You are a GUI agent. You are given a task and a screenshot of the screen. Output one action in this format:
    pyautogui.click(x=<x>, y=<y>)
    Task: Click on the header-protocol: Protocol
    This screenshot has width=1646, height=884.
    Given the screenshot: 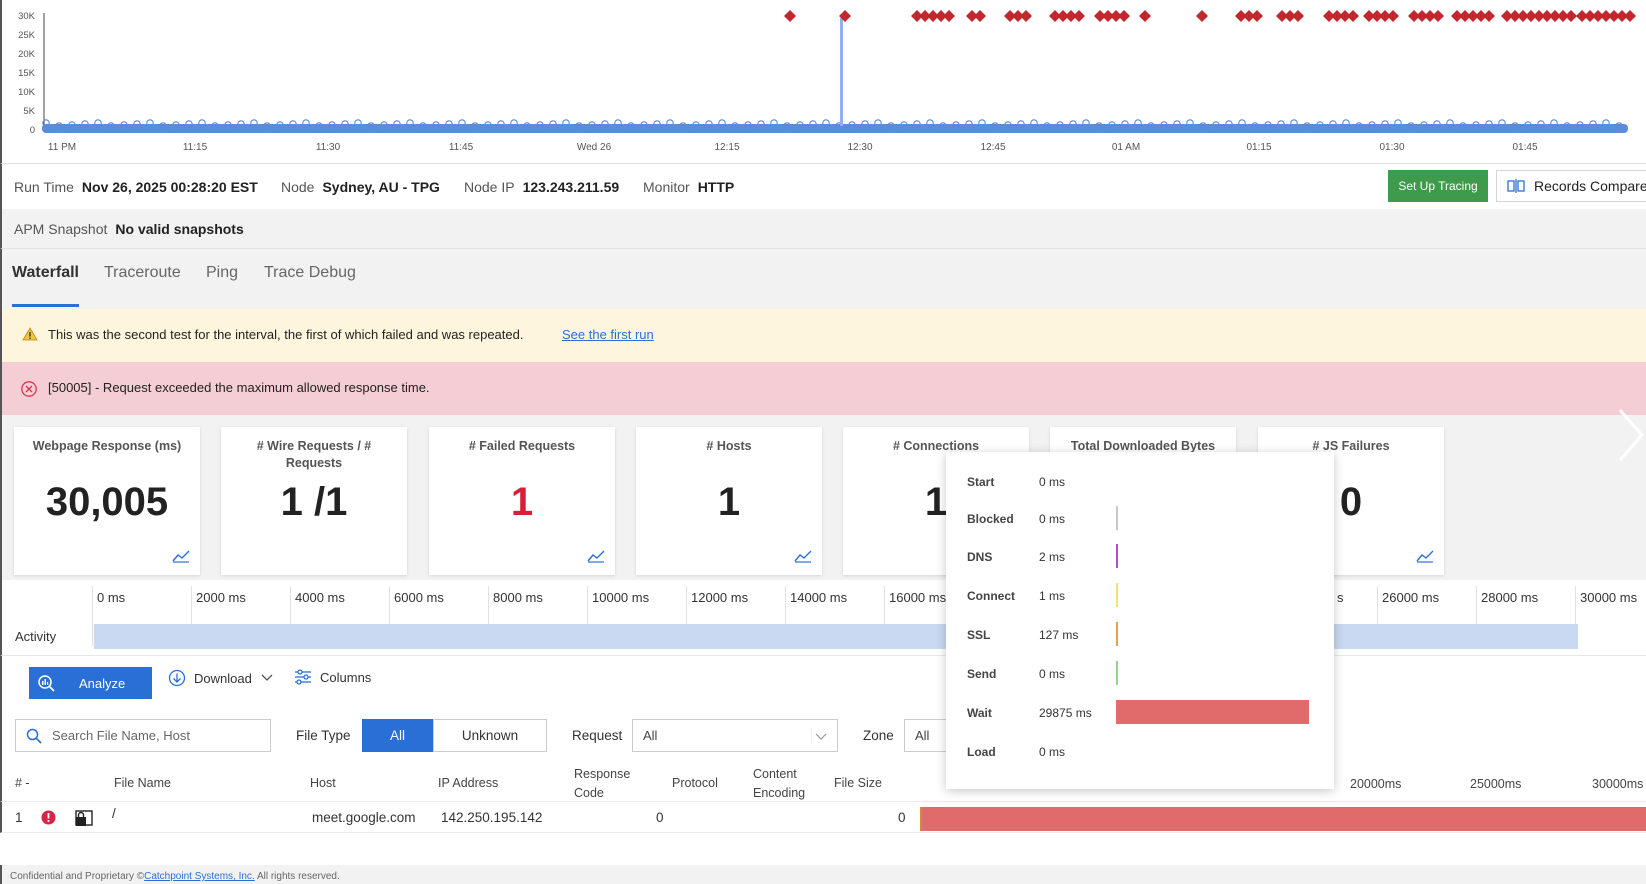 What is the action you would take?
    pyautogui.click(x=695, y=783)
    